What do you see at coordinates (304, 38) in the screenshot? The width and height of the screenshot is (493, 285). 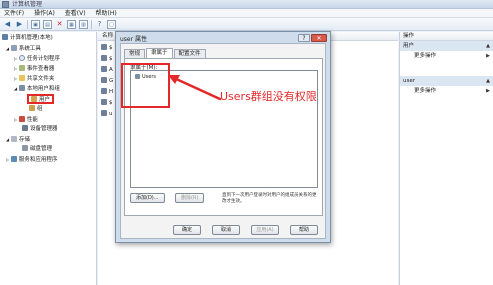 I see `help-button: ?` at bounding box center [304, 38].